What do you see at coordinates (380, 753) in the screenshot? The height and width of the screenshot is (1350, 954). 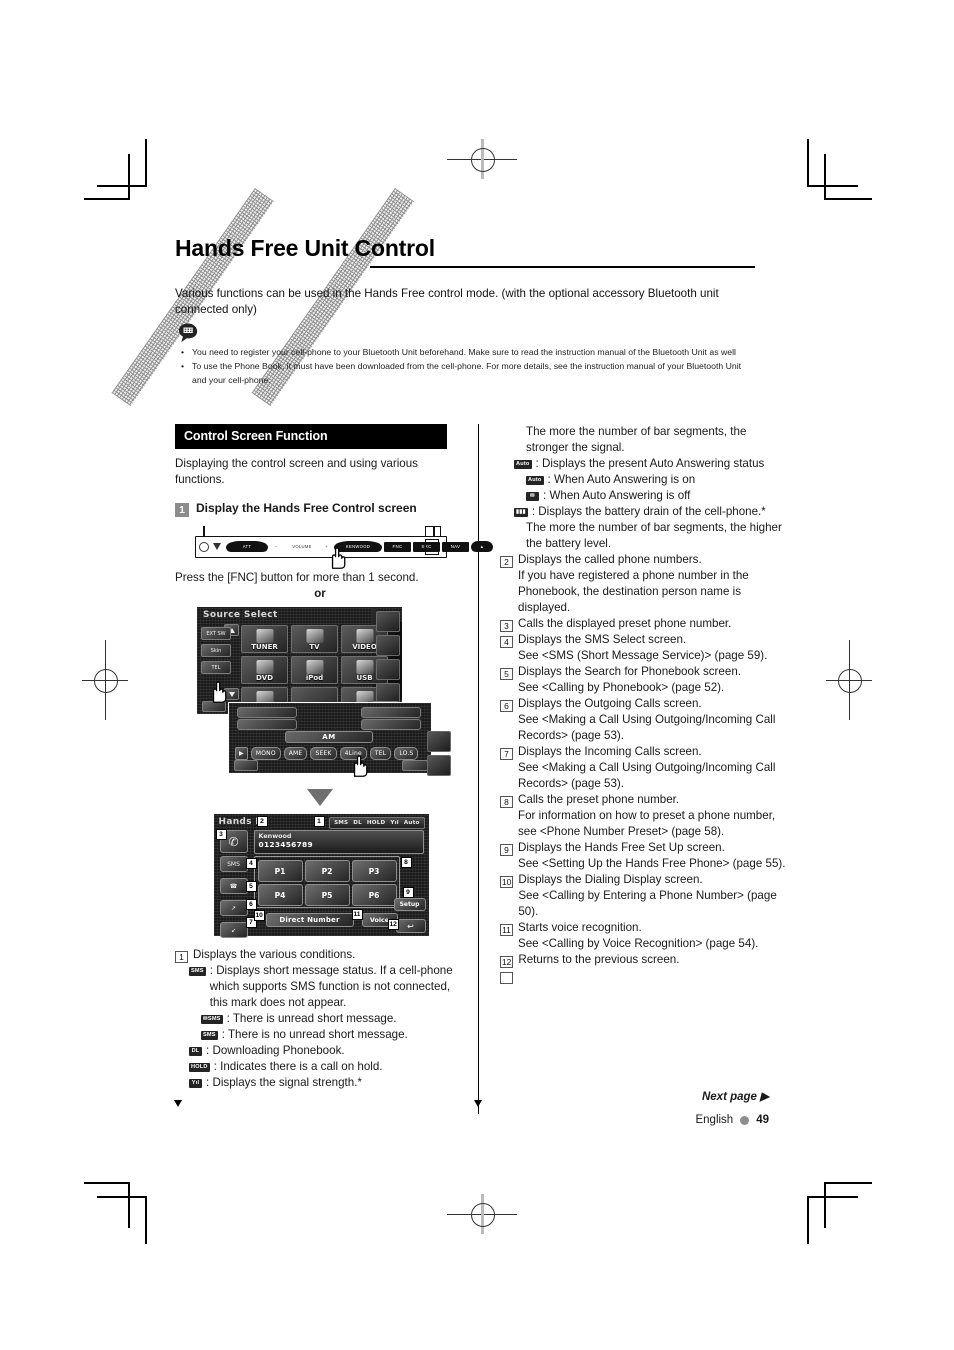 I see `tuner-tel-button: TEL` at bounding box center [380, 753].